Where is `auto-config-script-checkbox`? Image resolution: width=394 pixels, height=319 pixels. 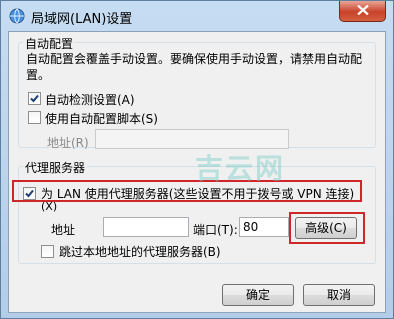 auto-config-script-checkbox is located at coordinates (34, 117).